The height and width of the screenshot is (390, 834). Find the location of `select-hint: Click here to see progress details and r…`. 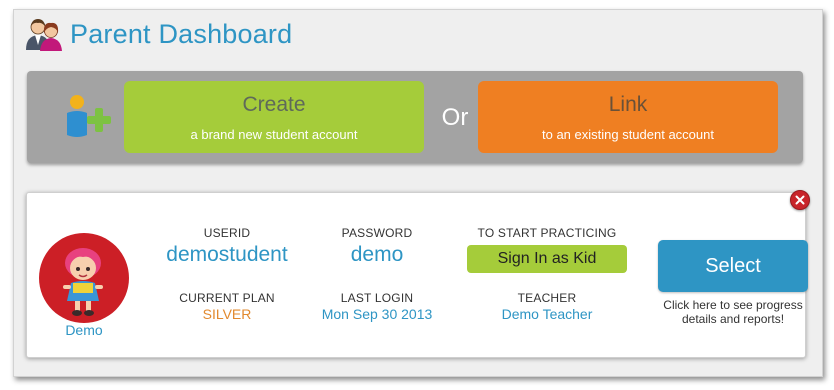

select-hint: Click here to see progress details and r… is located at coordinates (733, 312).